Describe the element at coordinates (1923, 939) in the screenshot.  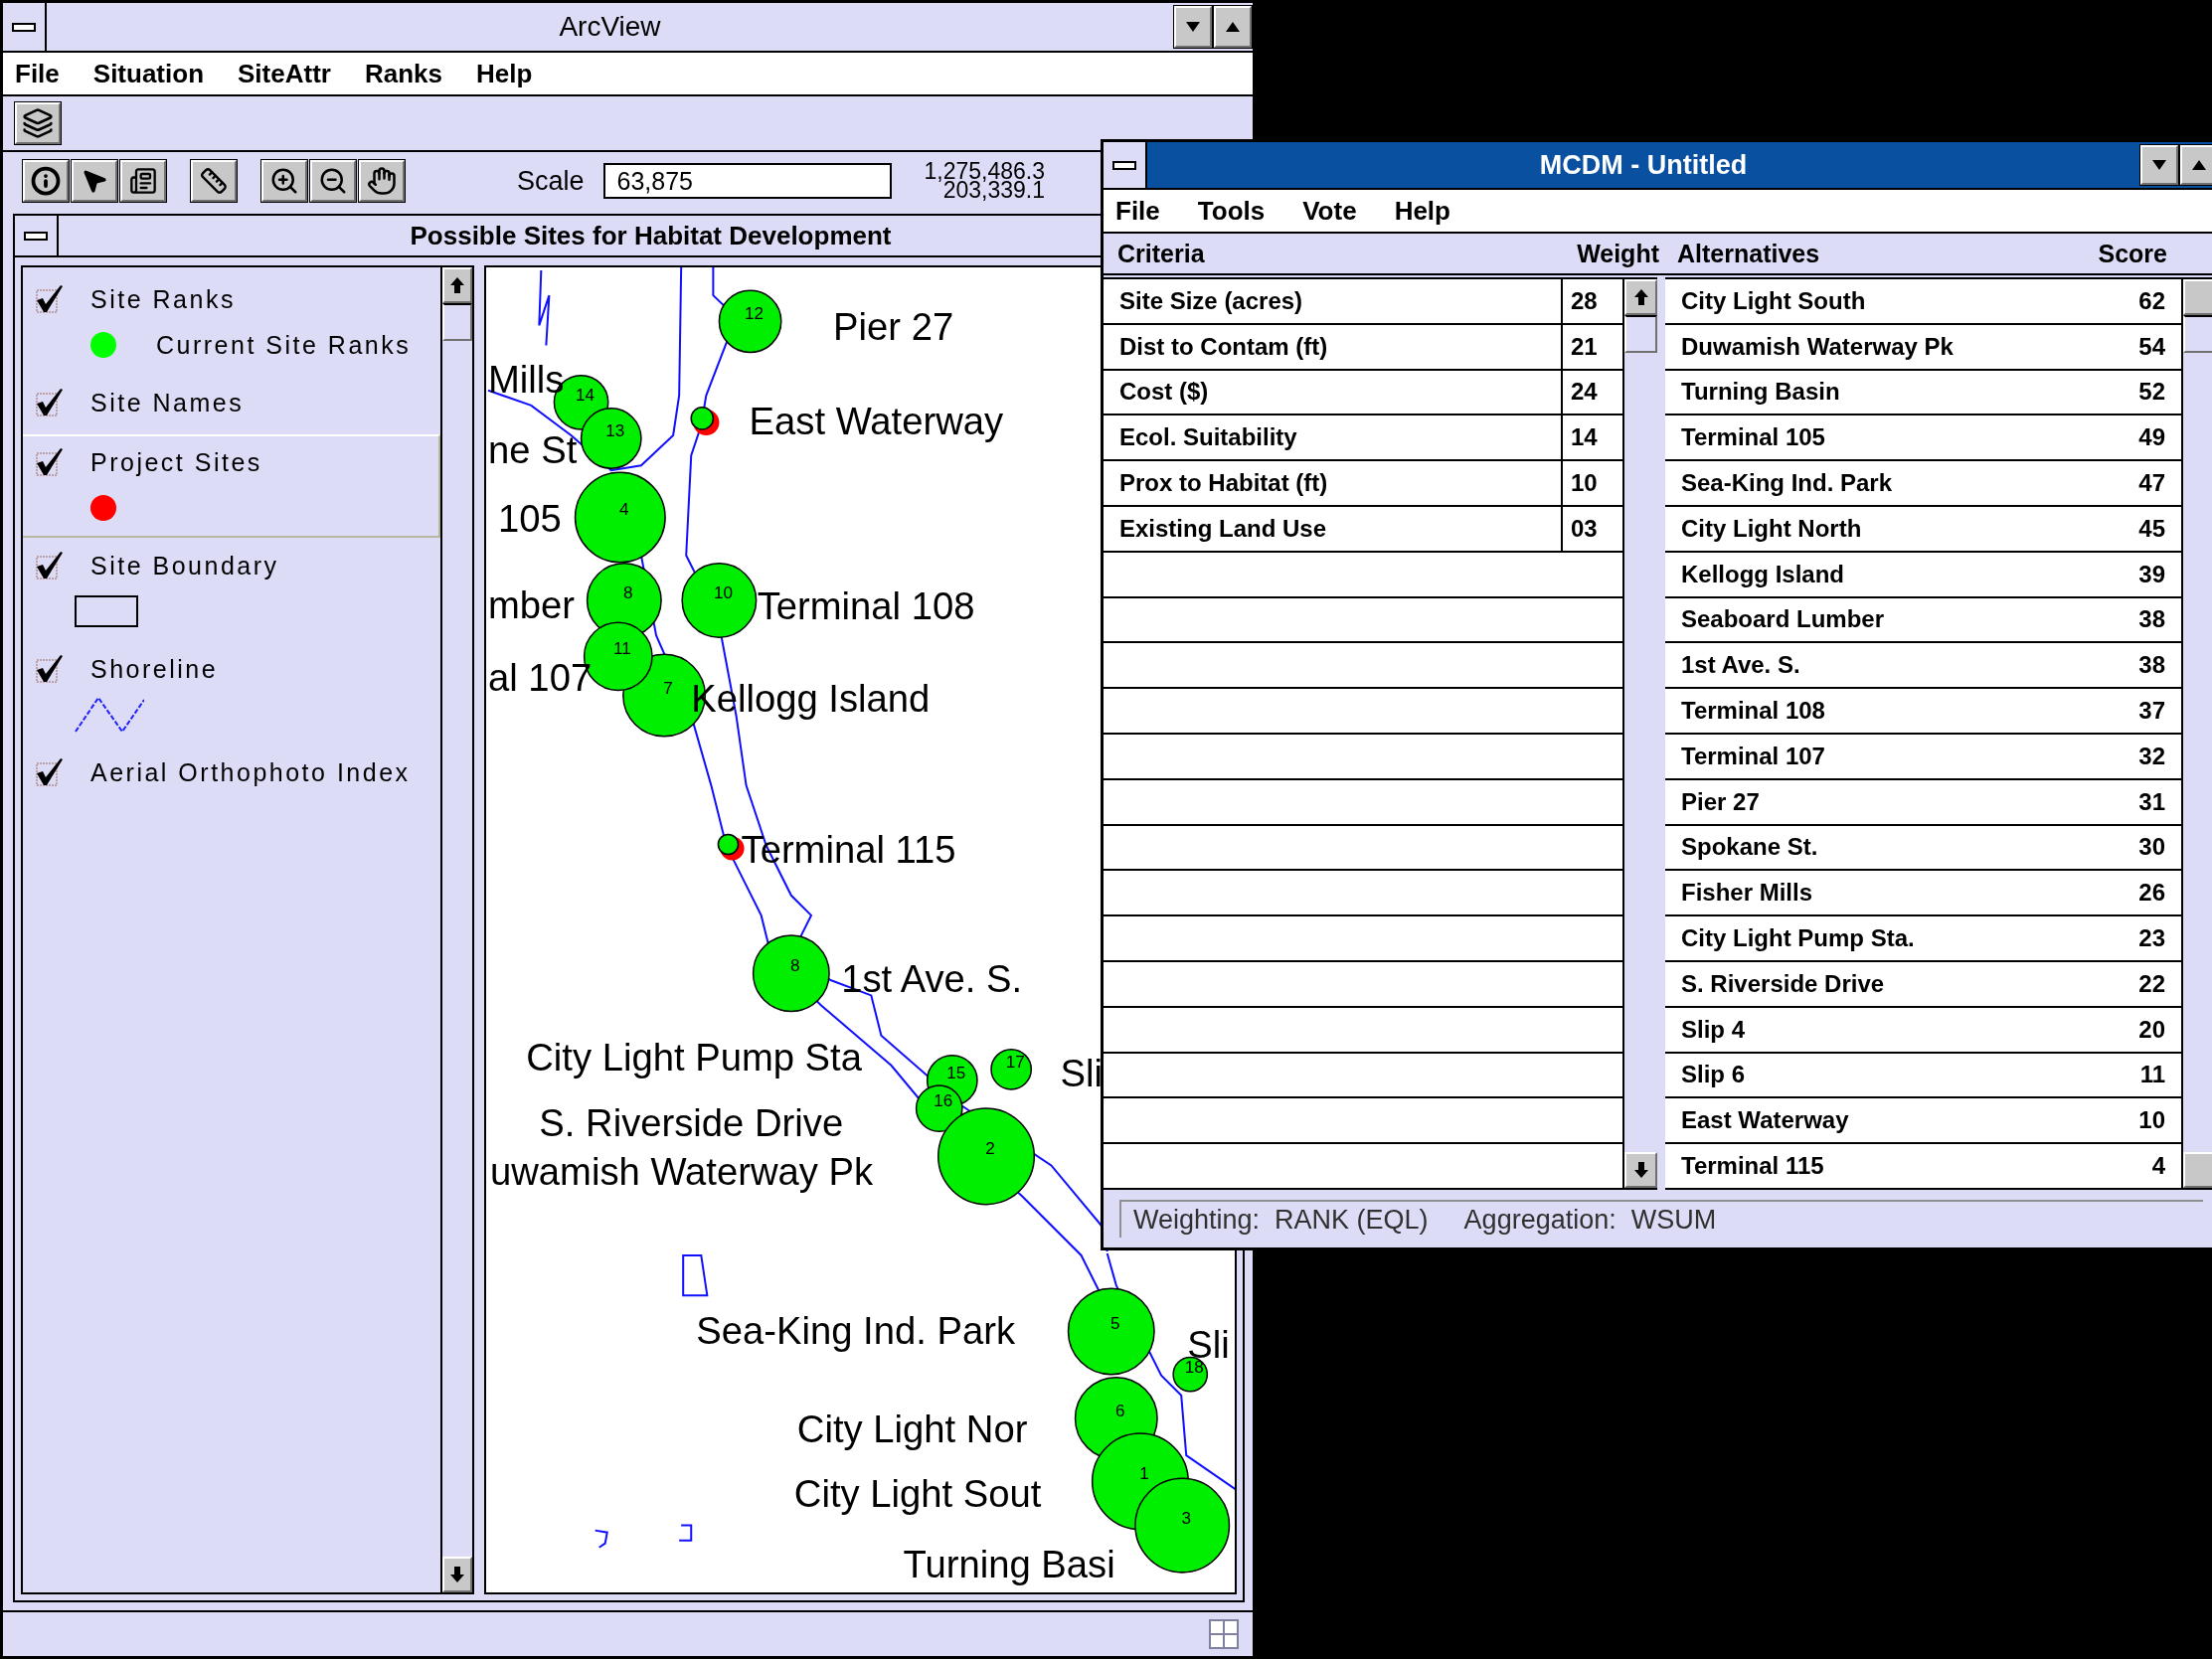
I see `alternative-row: City Light Pump Sta. 23` at that location.